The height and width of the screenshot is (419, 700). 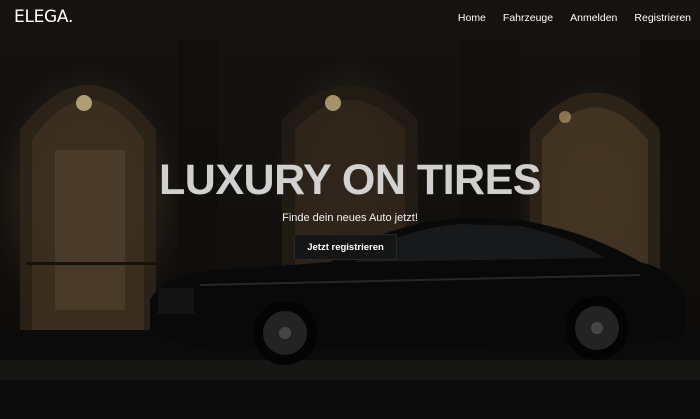 What do you see at coordinates (350, 218) in the screenshot?
I see `hero-subtitle: Finde dein neues Auto jetzt!` at bounding box center [350, 218].